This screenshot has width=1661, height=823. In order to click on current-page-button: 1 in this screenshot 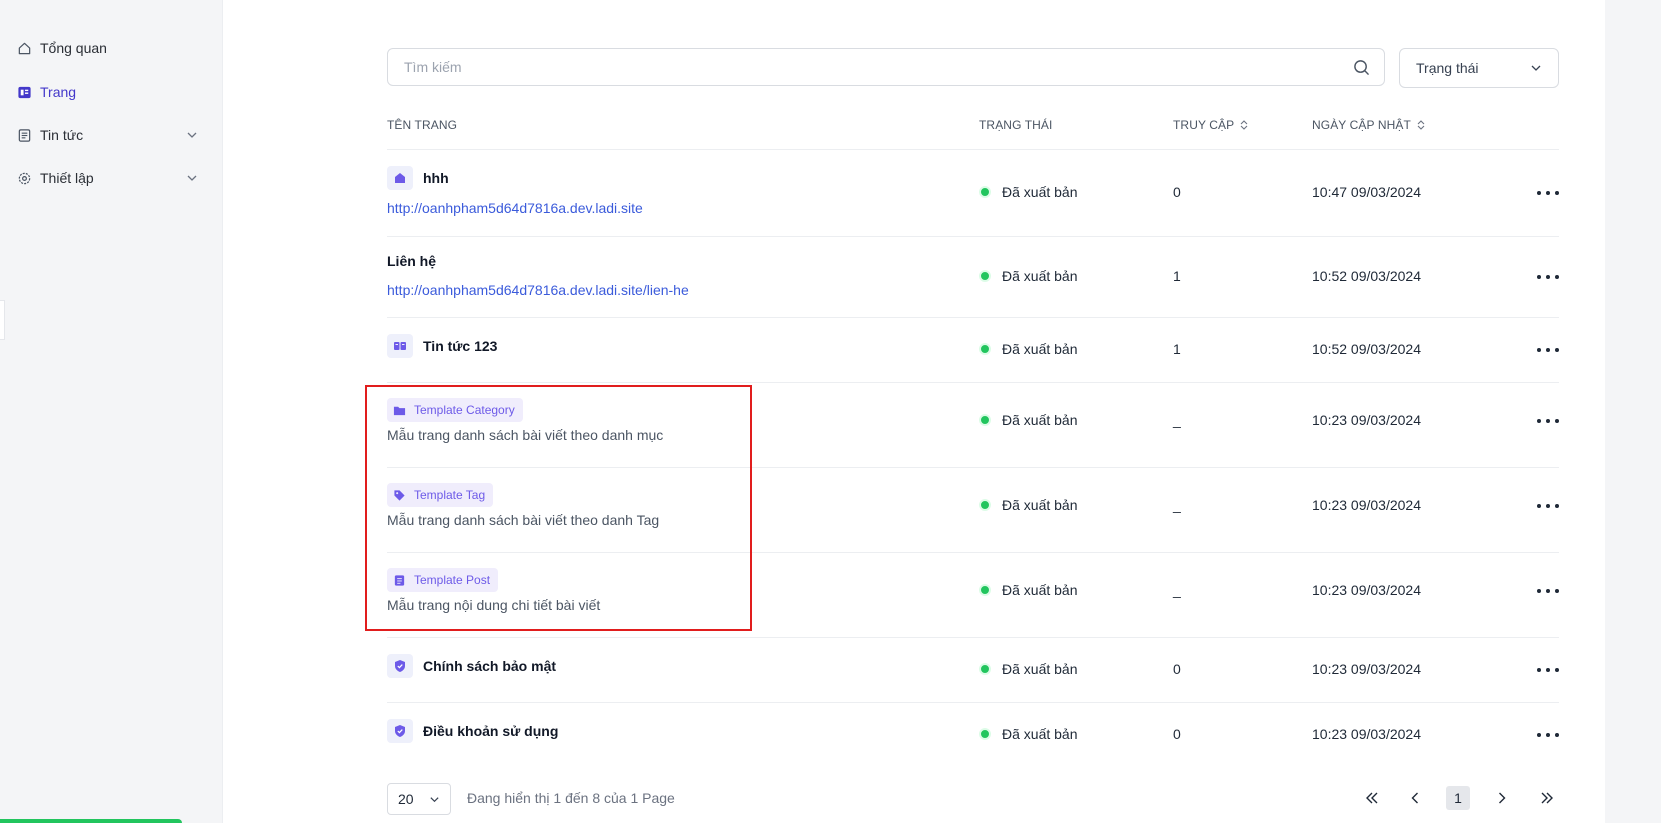, I will do `click(1458, 798)`.